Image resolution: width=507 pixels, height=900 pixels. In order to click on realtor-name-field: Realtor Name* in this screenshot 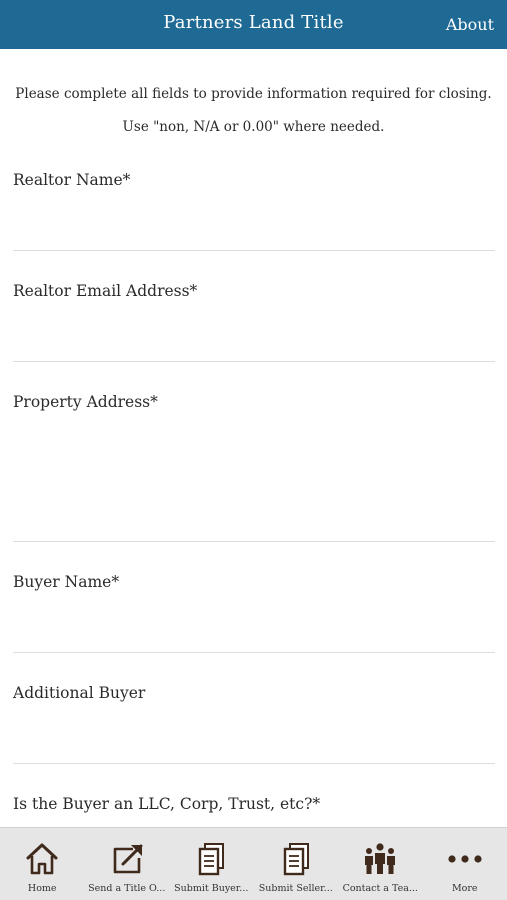, I will do `click(254, 211)`.